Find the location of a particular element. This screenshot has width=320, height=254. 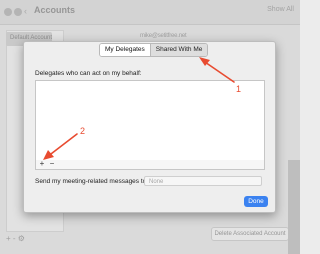

send-messages-select: None is located at coordinates (203, 181).